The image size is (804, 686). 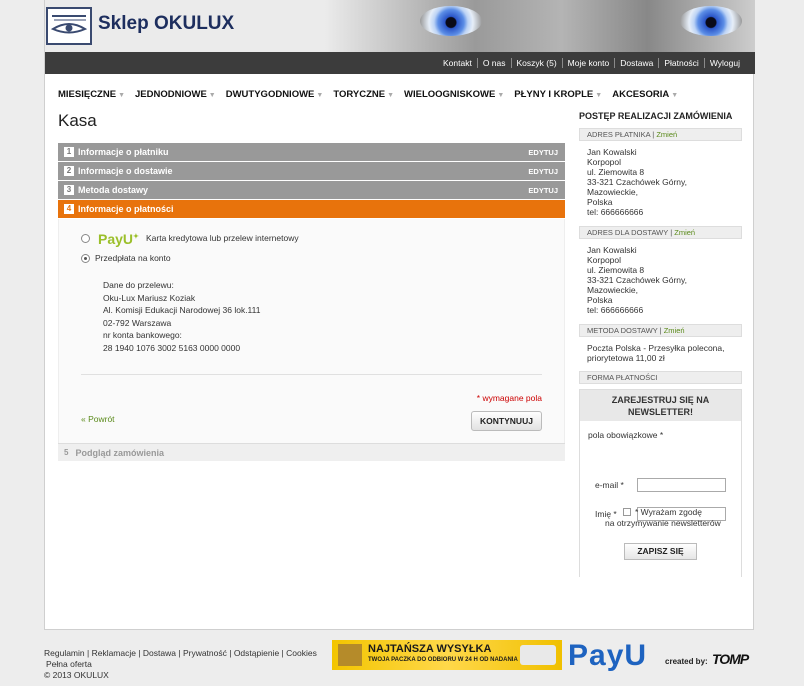 What do you see at coordinates (311, 152) in the screenshot?
I see `step-payer-info: 1 Informacje o płatniku EDYTUJ` at bounding box center [311, 152].